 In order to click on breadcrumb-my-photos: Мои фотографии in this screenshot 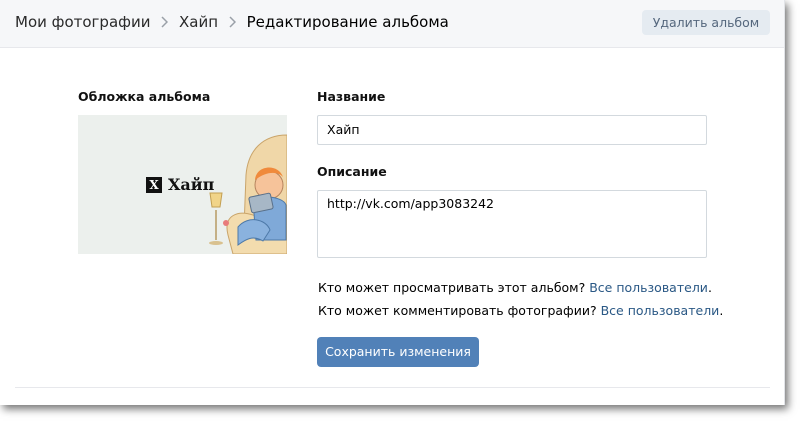, I will do `click(82, 22)`.